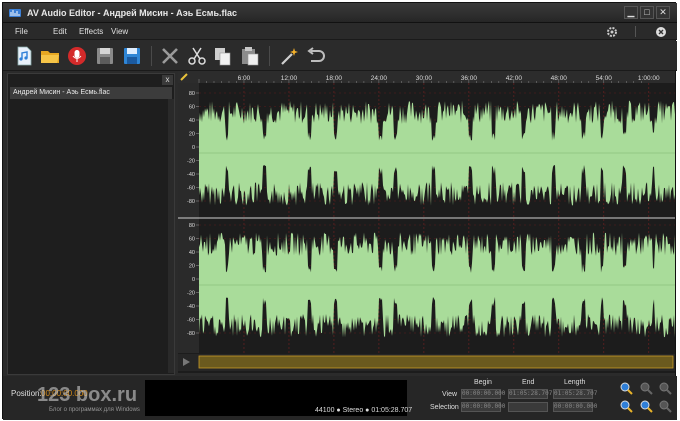 The height and width of the screenshot is (421, 680). I want to click on watermark-text: 123 box.ru, so click(87, 395).